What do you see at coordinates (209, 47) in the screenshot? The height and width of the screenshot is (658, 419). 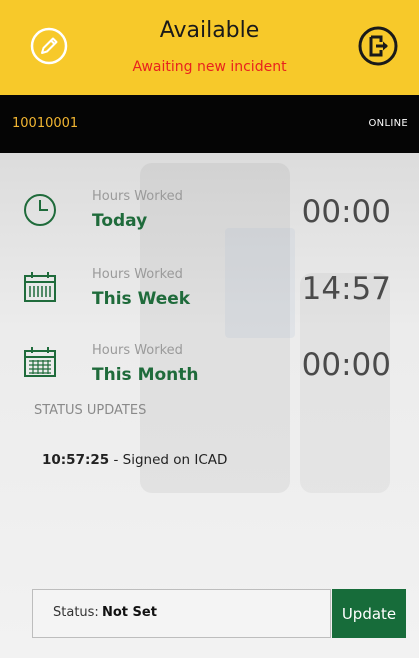 I see `header: Available Awaiting new incident` at bounding box center [209, 47].